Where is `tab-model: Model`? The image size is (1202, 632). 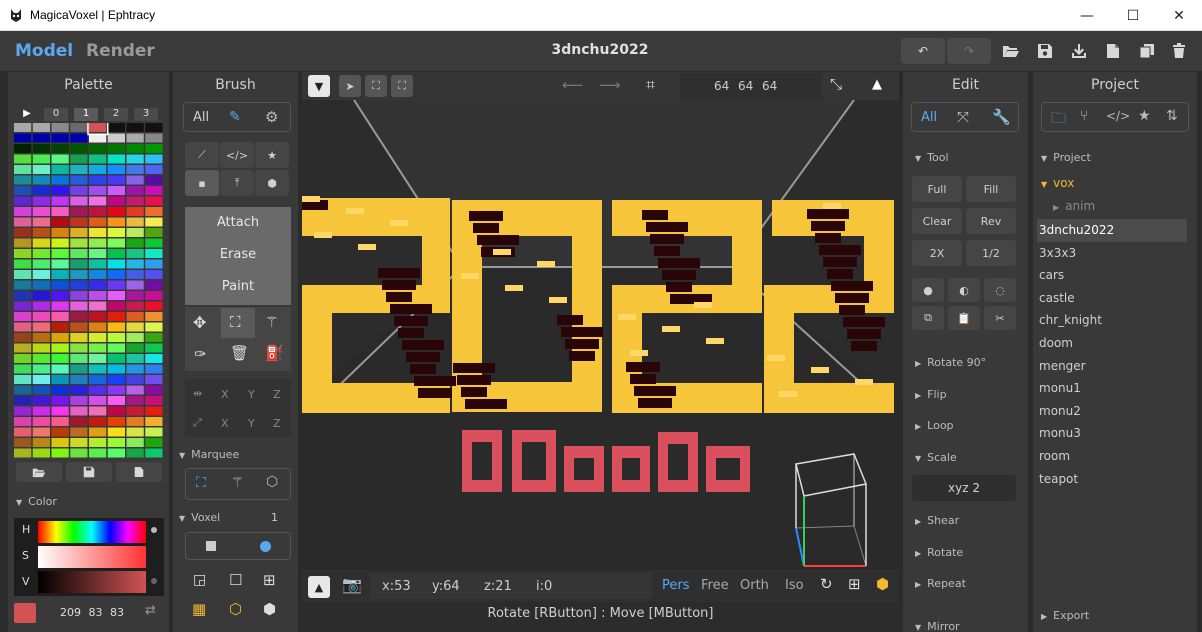 tab-model: Model is located at coordinates (44, 51).